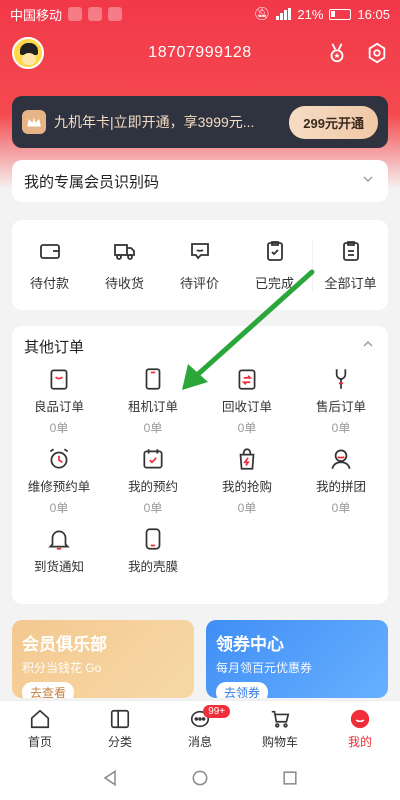 The height and width of the screenshot is (800, 400). What do you see at coordinates (62, 668) in the screenshot?
I see `promo-subtitle: 积分当钱花 Go` at bounding box center [62, 668].